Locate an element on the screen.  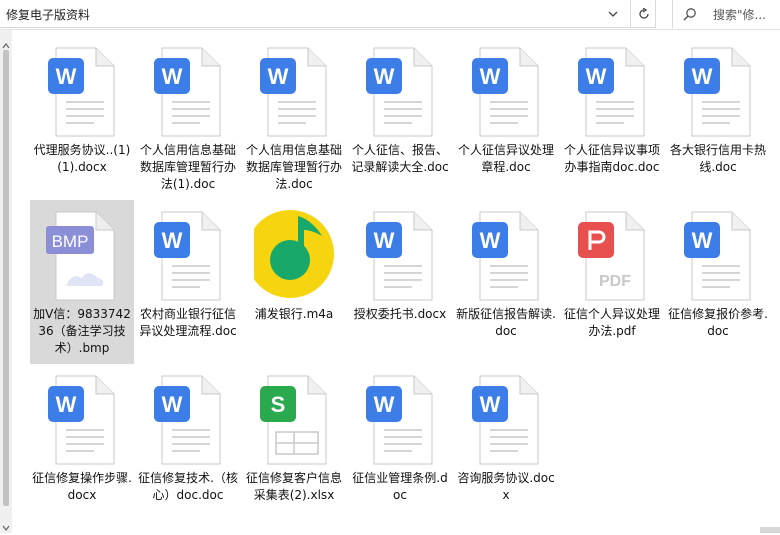
file-item: W 农村商业银行征信异议处理流程.doc is located at coordinates (188, 282).